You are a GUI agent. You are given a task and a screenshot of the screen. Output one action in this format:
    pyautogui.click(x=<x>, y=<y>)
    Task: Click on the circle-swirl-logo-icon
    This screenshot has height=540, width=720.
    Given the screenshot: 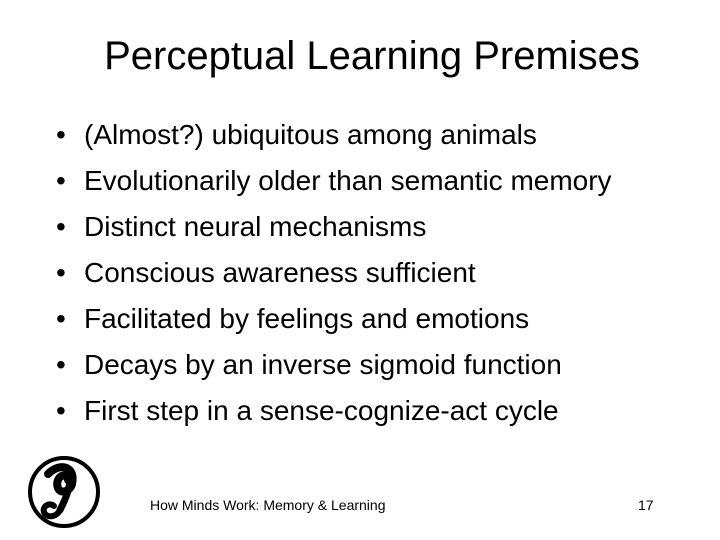 What is the action you would take?
    pyautogui.click(x=64, y=492)
    